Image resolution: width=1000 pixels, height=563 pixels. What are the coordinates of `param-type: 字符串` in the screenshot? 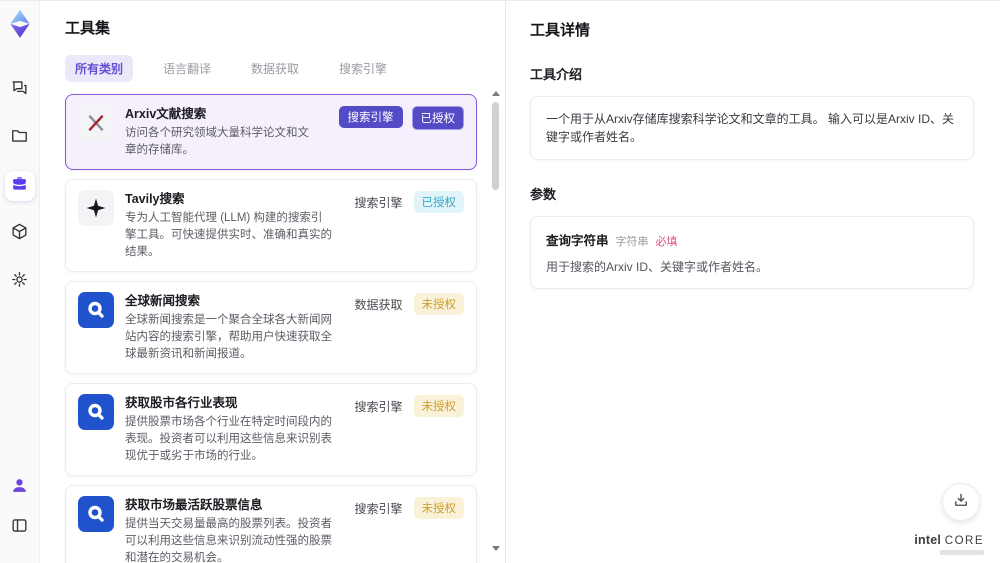 It's located at (632, 242).